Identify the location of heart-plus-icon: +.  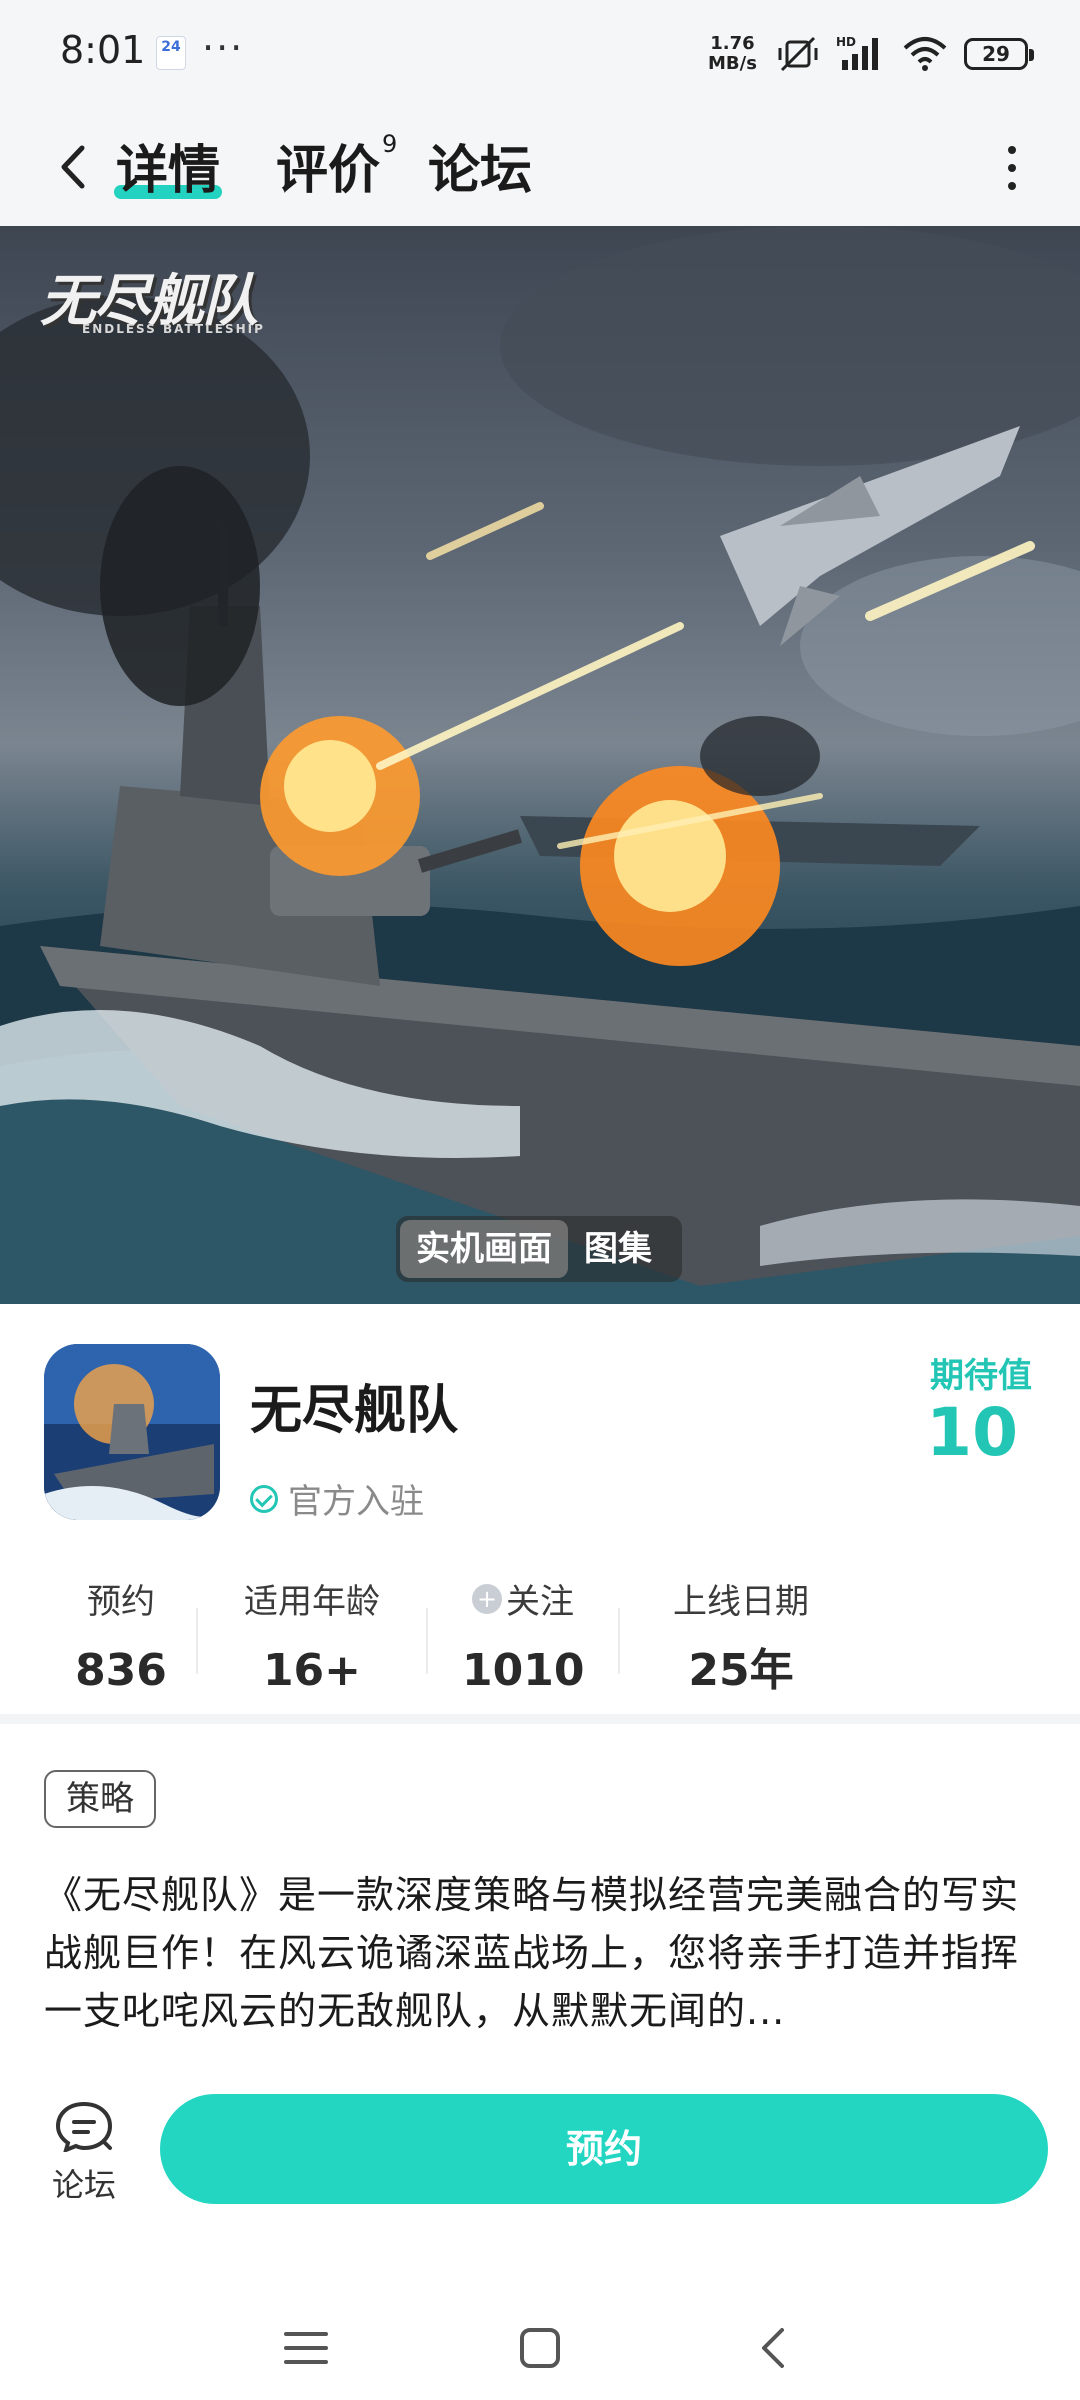
(487, 1598).